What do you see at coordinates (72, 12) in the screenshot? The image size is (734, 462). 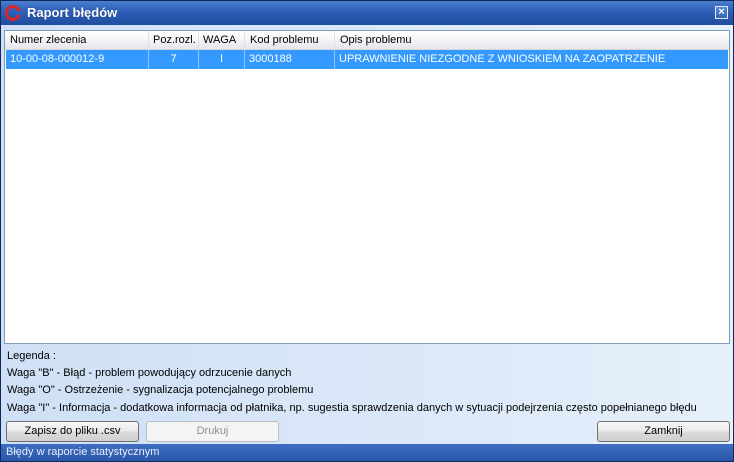 I see `window-title: Raport błędów` at bounding box center [72, 12].